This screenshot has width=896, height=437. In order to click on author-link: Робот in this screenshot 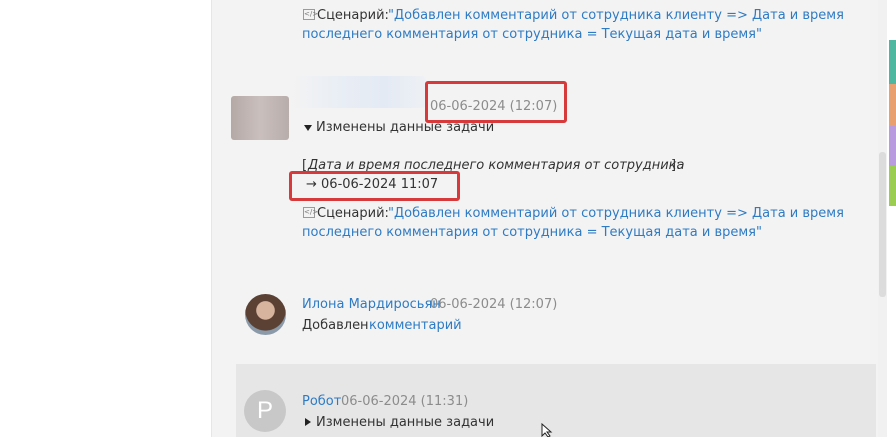, I will do `click(321, 402)`.